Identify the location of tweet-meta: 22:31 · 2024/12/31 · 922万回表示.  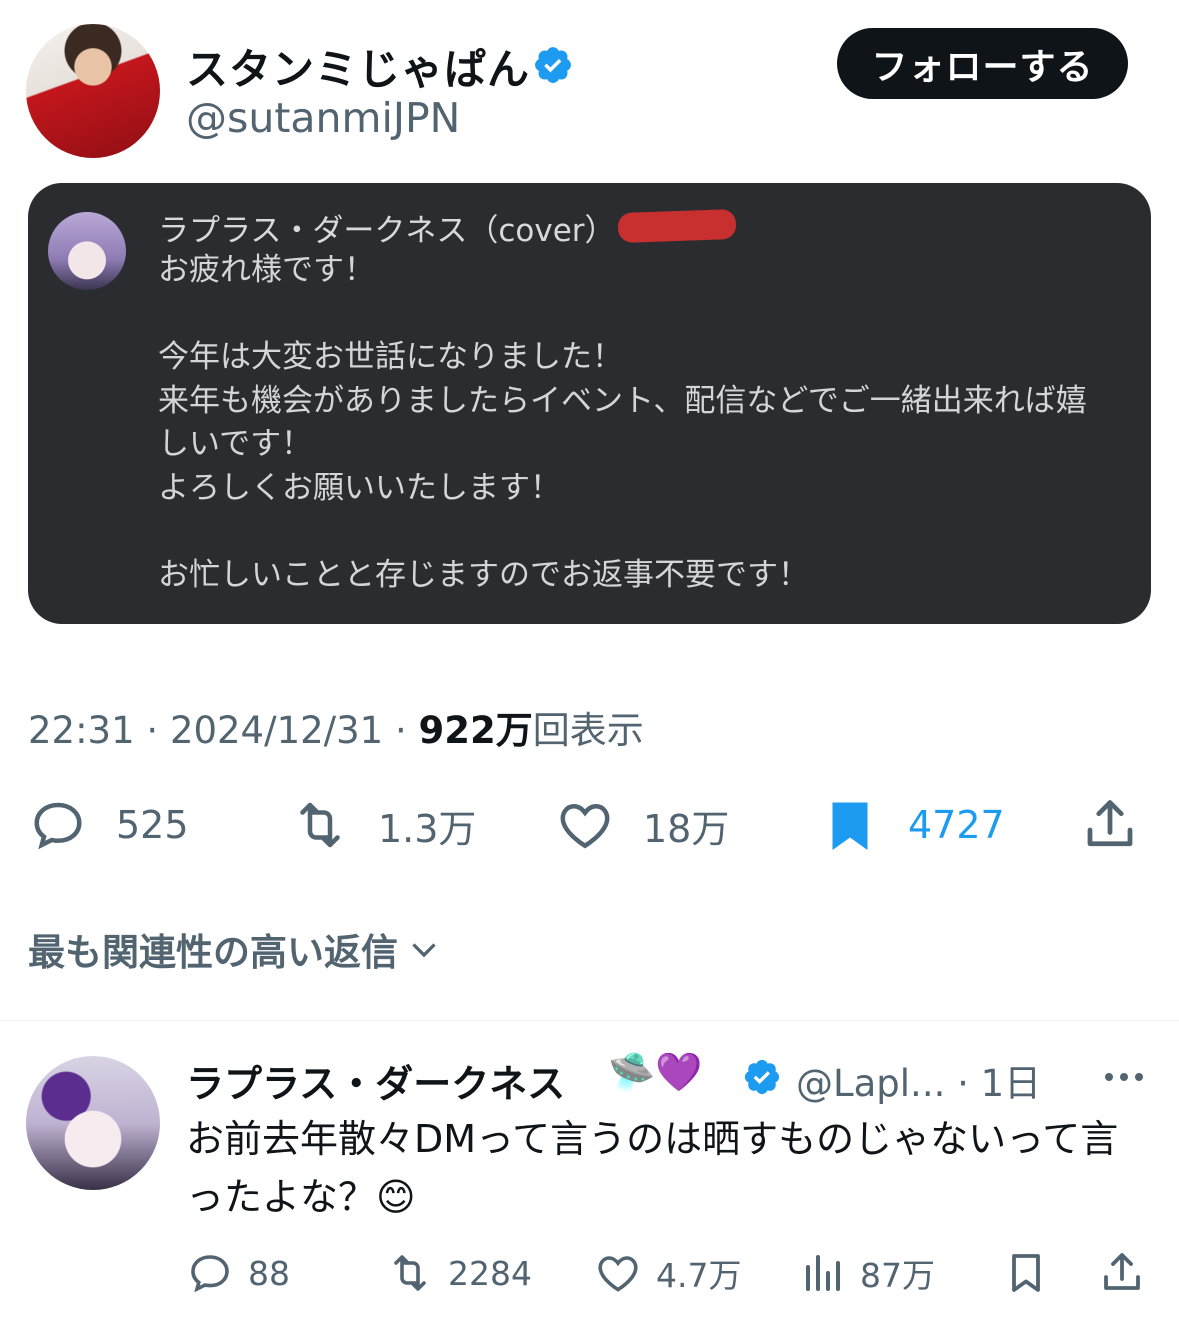
(336, 727).